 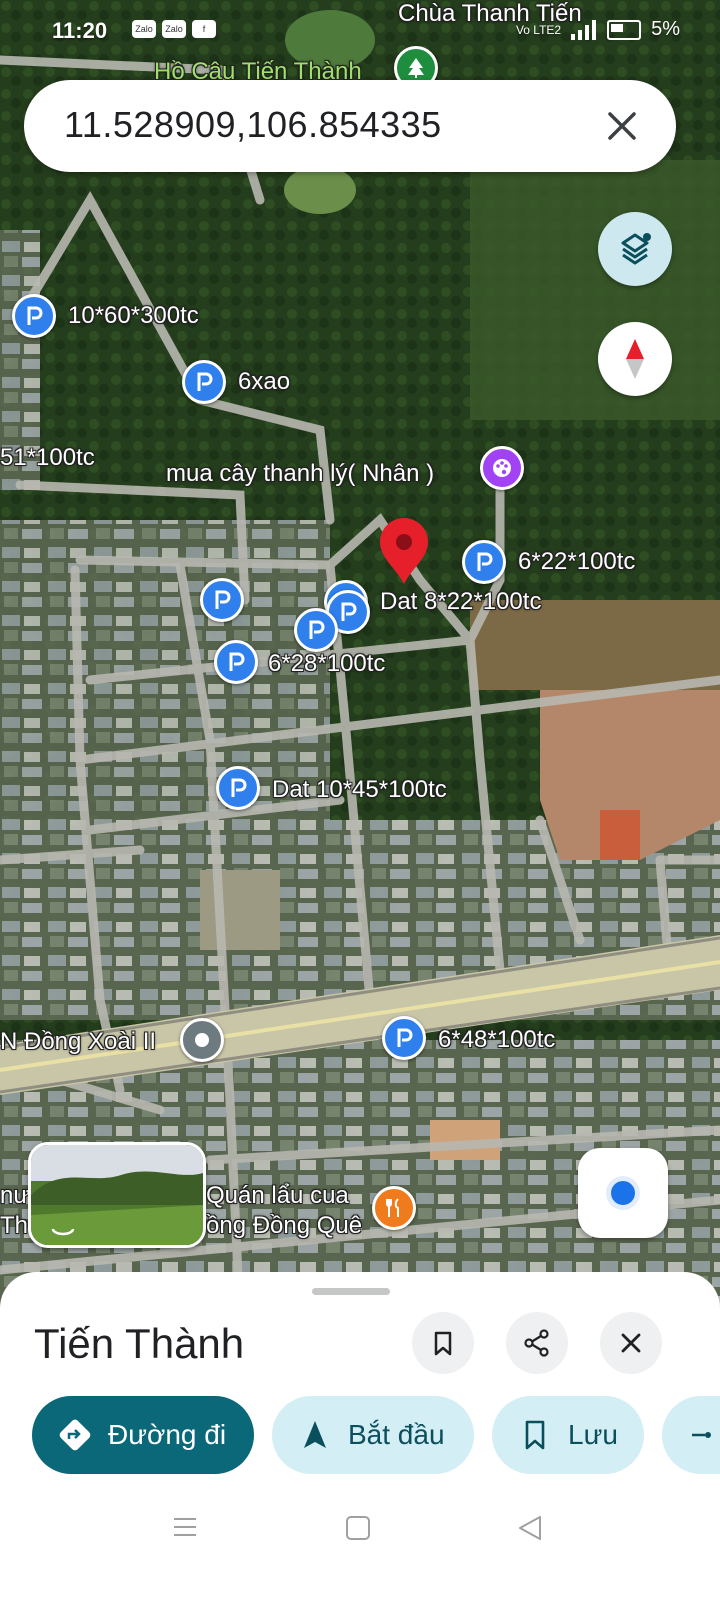 What do you see at coordinates (576, 562) in the screenshot?
I see `listing-label: 6*22*100tc` at bounding box center [576, 562].